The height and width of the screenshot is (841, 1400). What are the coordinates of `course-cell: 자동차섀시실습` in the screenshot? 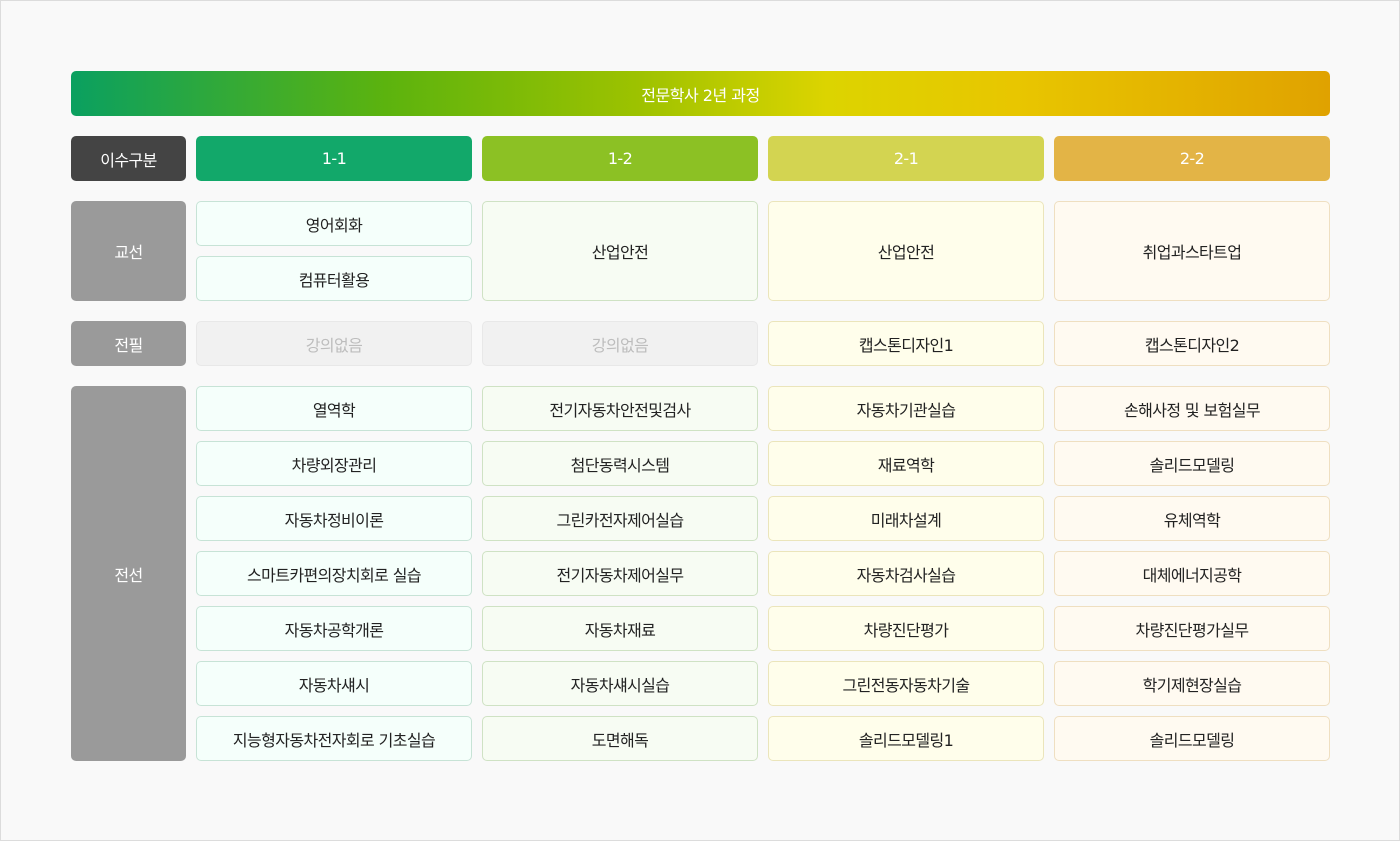 It's located at (620, 683).